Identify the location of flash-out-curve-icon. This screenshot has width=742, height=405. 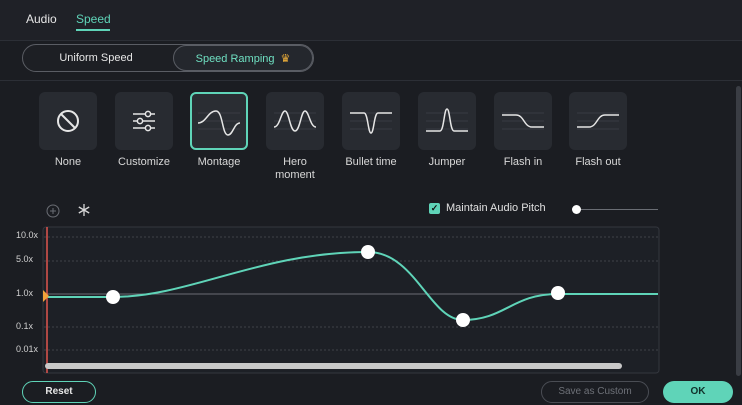
(598, 121).